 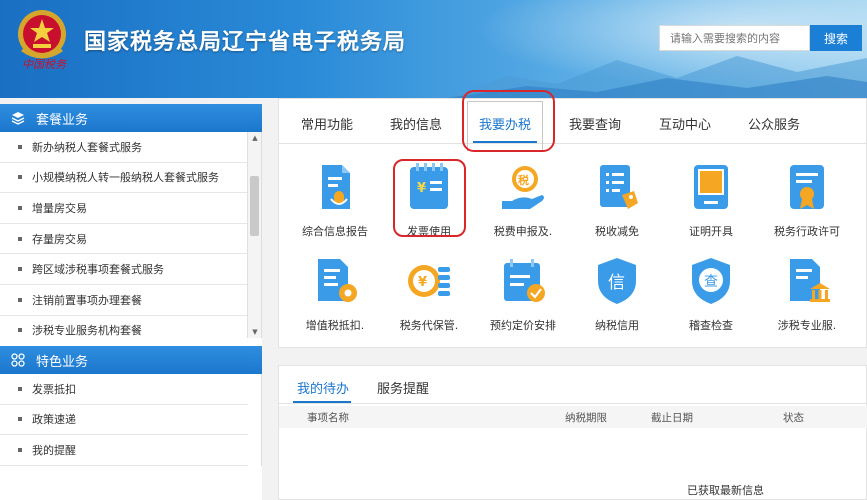 What do you see at coordinates (416, 123) in the screenshot?
I see `tab-my-info: 我的信息` at bounding box center [416, 123].